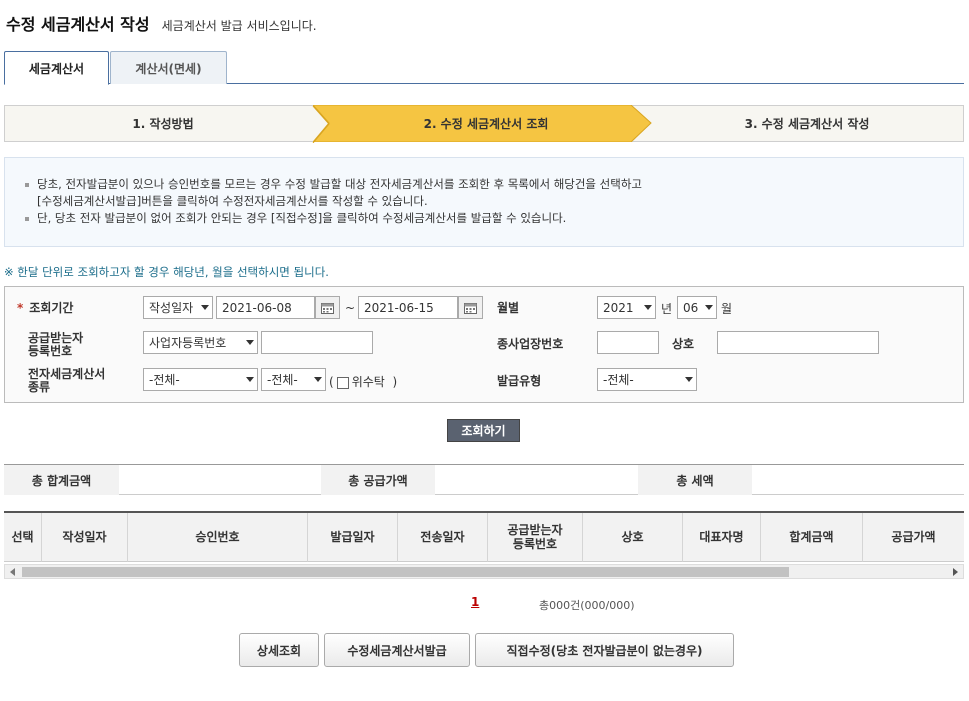 The height and width of the screenshot is (701, 969). What do you see at coordinates (166, 272) in the screenshot?
I see `monthly-notice: ※ 한달 단위로 조회하고자 할 경우 해당년, 월을 선택하시면 됩니다.` at bounding box center [166, 272].